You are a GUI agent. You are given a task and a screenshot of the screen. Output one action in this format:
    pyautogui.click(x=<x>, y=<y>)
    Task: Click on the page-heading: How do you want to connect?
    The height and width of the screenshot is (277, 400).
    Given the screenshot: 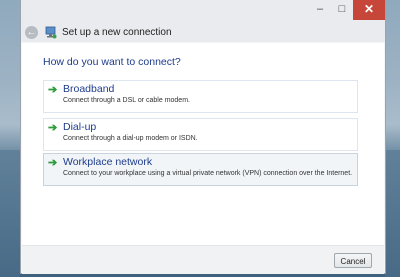 What is the action you would take?
    pyautogui.click(x=112, y=62)
    